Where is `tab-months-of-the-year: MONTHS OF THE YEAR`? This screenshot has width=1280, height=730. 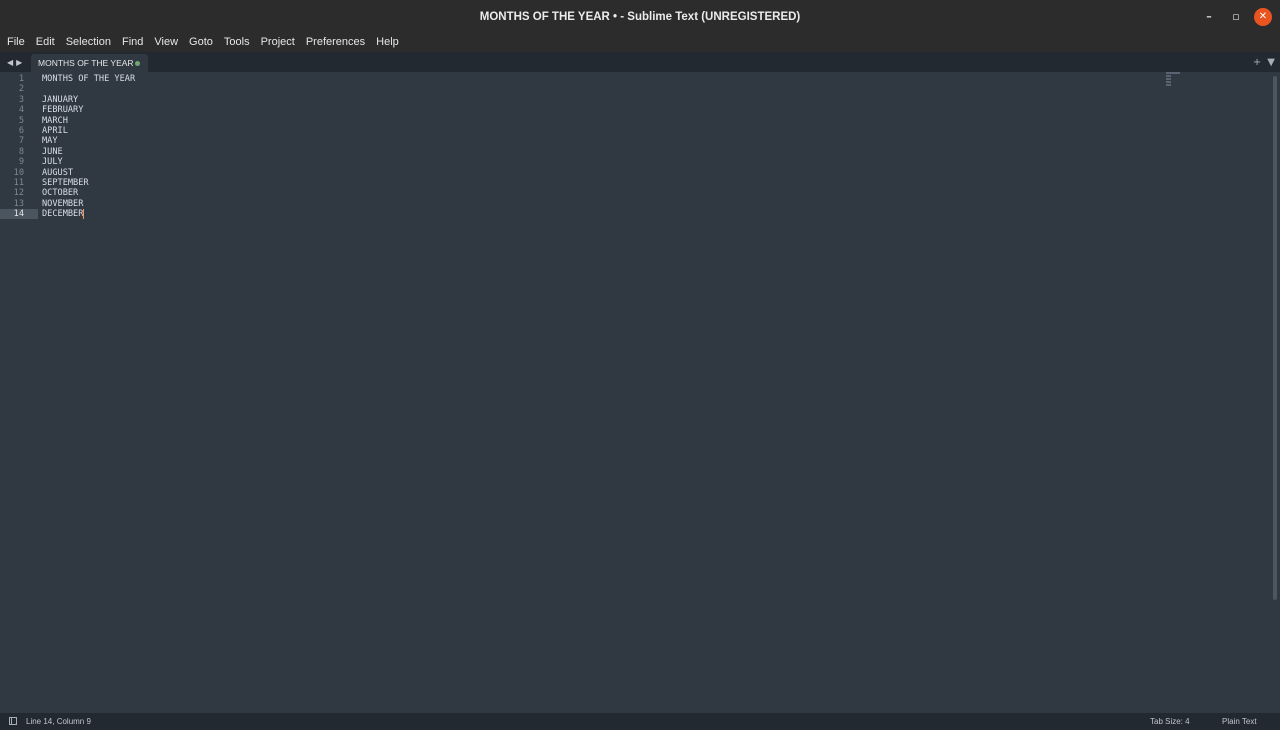 tab-months-of-the-year: MONTHS OF THE YEAR is located at coordinates (89, 63).